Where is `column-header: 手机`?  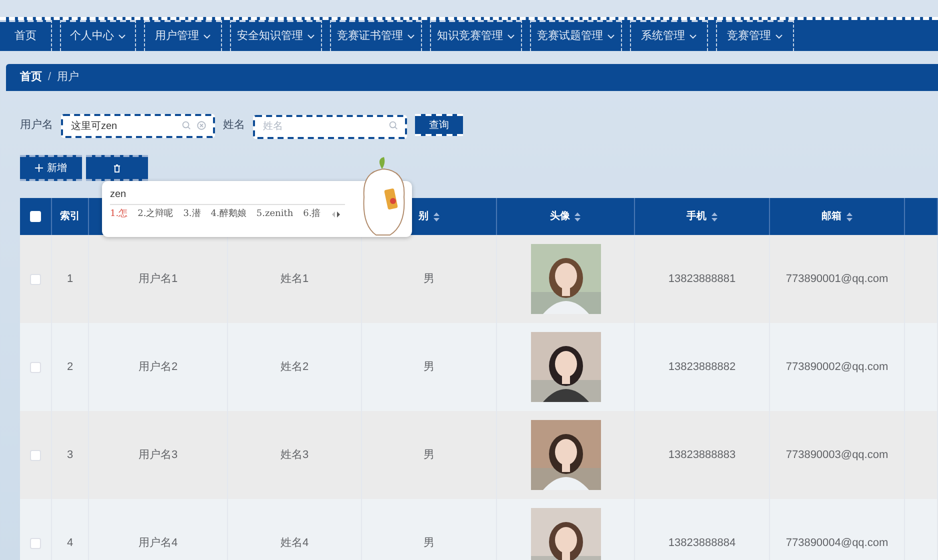 column-header: 手机 is located at coordinates (696, 217).